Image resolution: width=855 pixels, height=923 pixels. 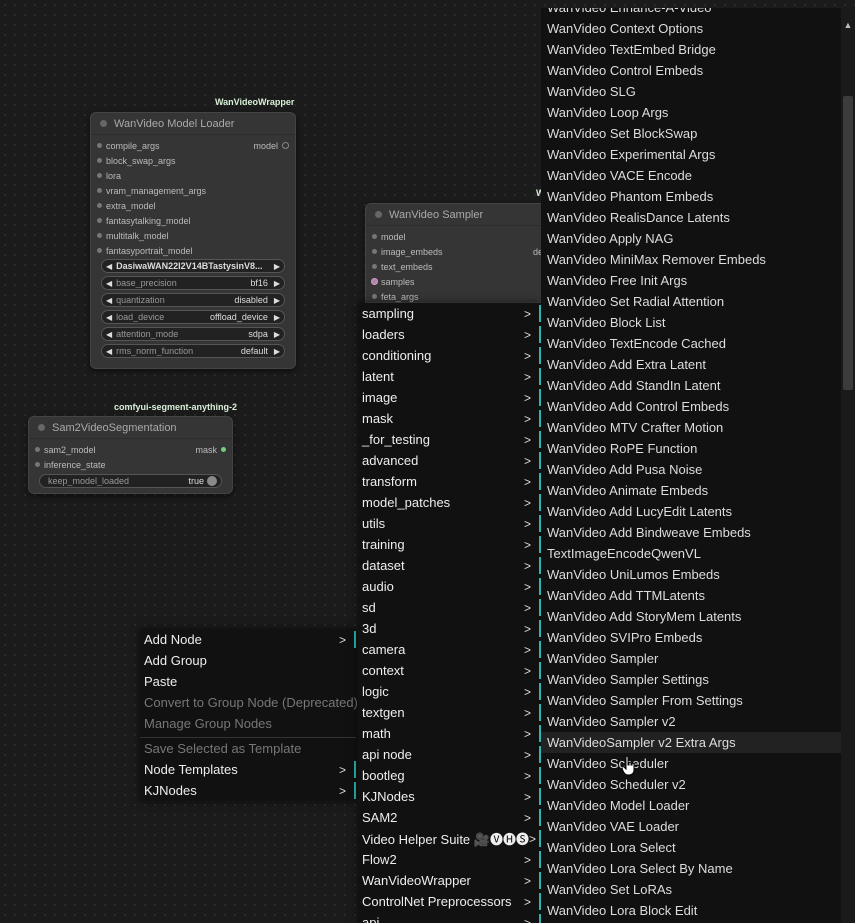 What do you see at coordinates (691, 133) in the screenshot?
I see `node-list-item: WanVideo Set BlockSwap` at bounding box center [691, 133].